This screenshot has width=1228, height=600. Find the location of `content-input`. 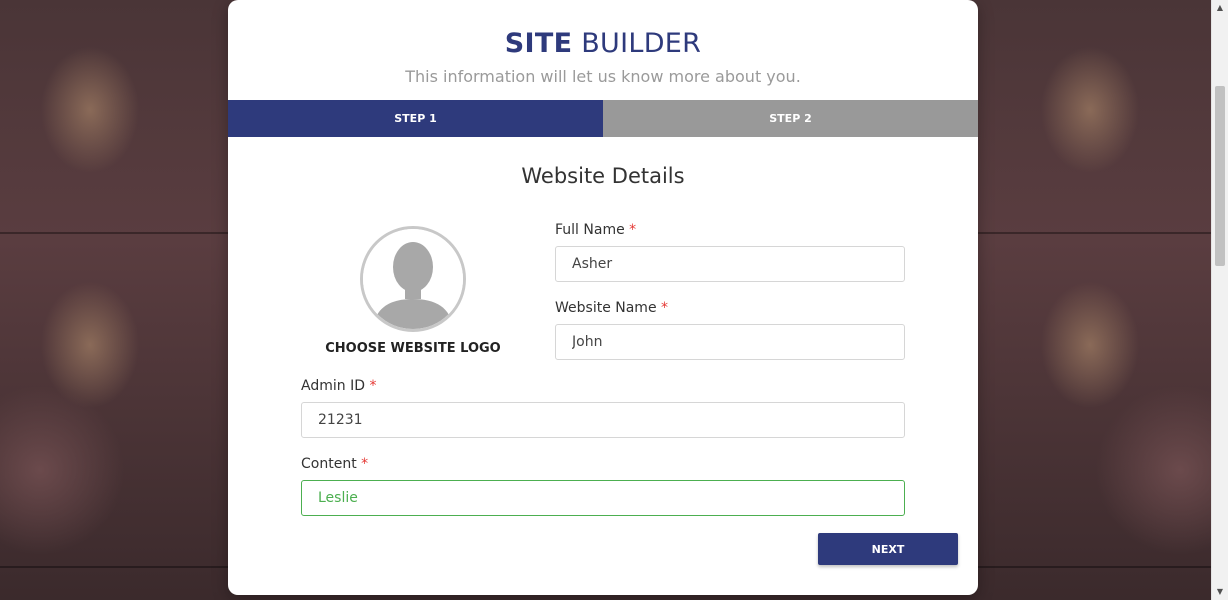

content-input is located at coordinates (603, 498).